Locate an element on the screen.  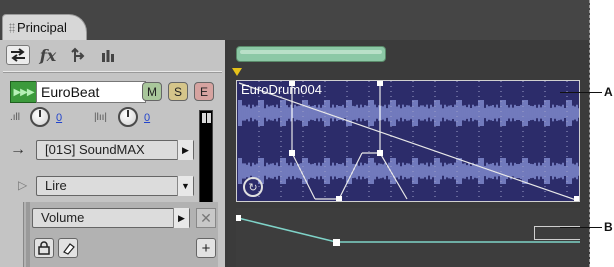
automation-parameter-select: Volume ▶ is located at coordinates (111, 218).